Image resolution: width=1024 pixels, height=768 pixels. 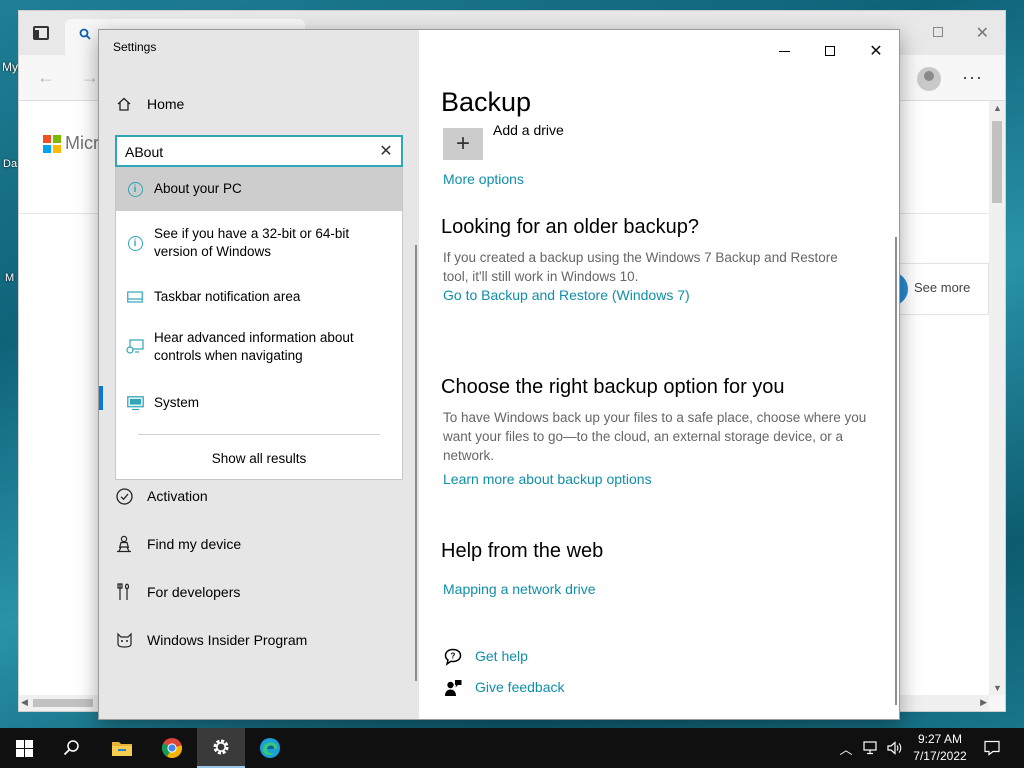 What do you see at coordinates (124, 104) in the screenshot?
I see `home-icon` at bounding box center [124, 104].